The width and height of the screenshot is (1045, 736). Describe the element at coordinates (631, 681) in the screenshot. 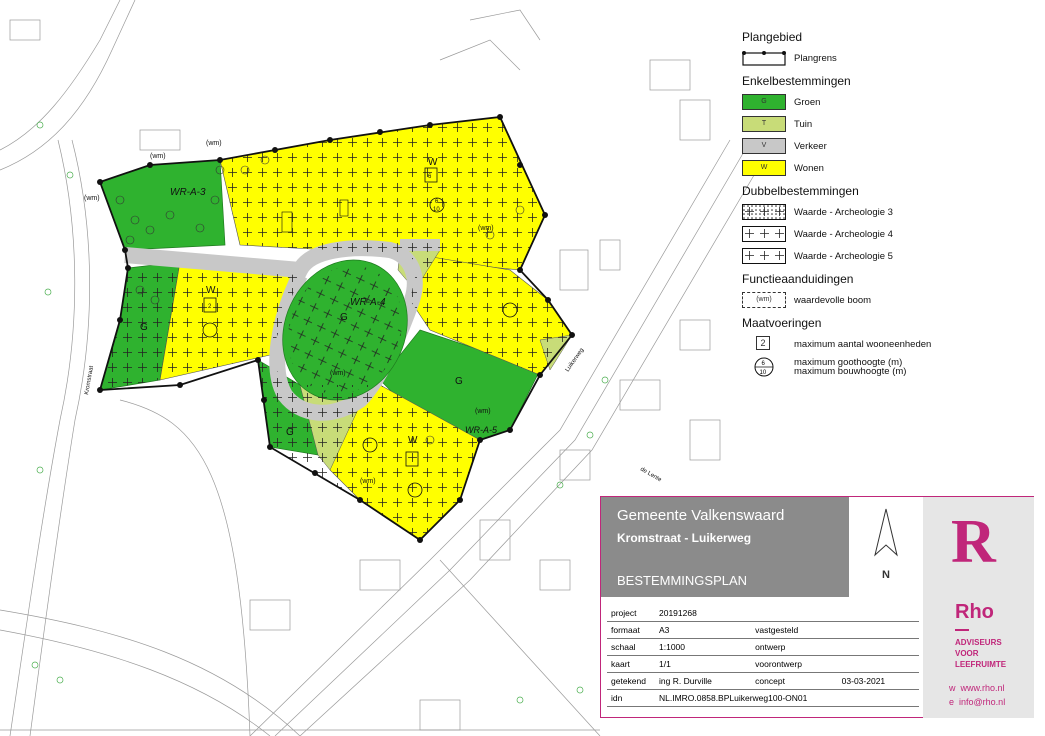

I see `row-key: getekend` at that location.